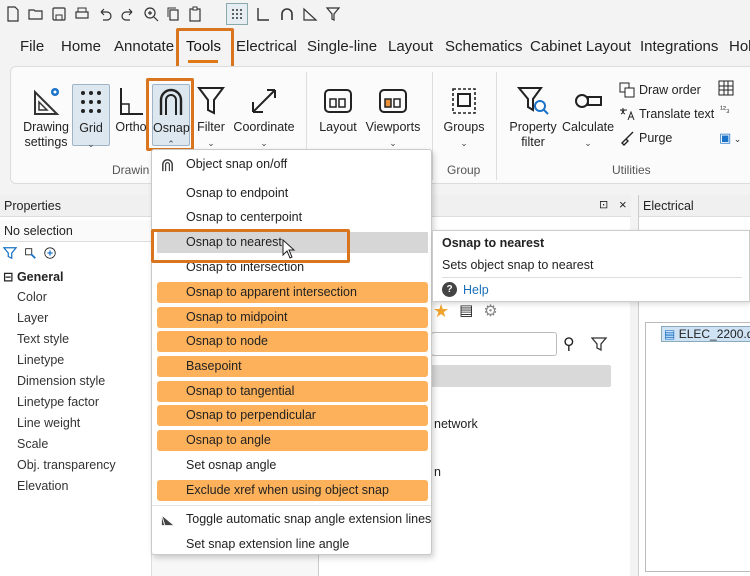  I want to click on osnap-icon, so click(171, 101).